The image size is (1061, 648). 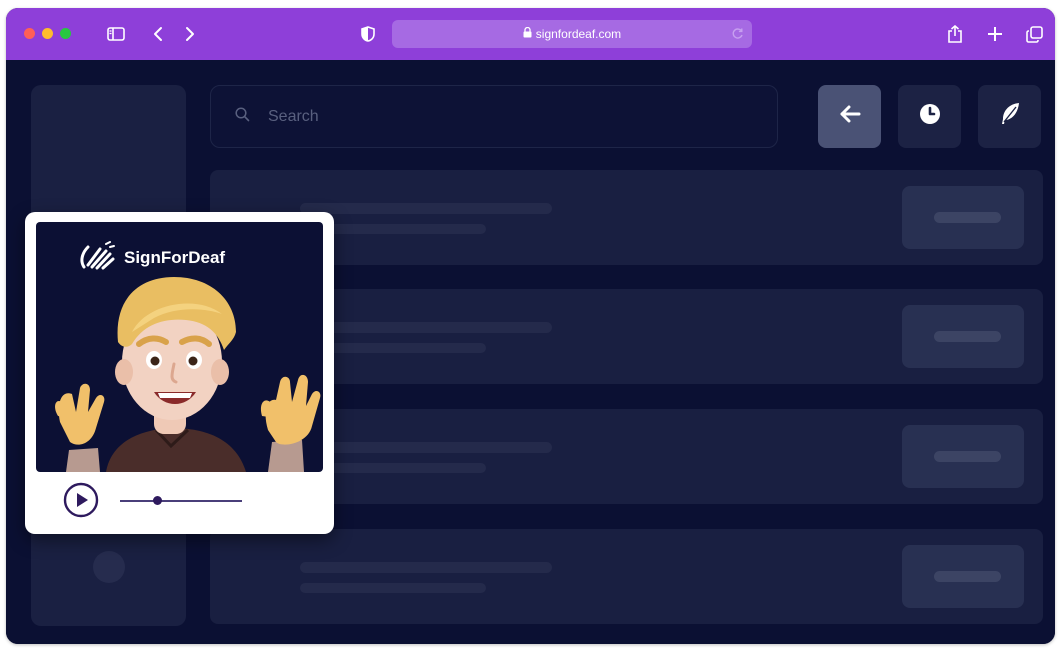 What do you see at coordinates (955, 34) in the screenshot?
I see `share-icon` at bounding box center [955, 34].